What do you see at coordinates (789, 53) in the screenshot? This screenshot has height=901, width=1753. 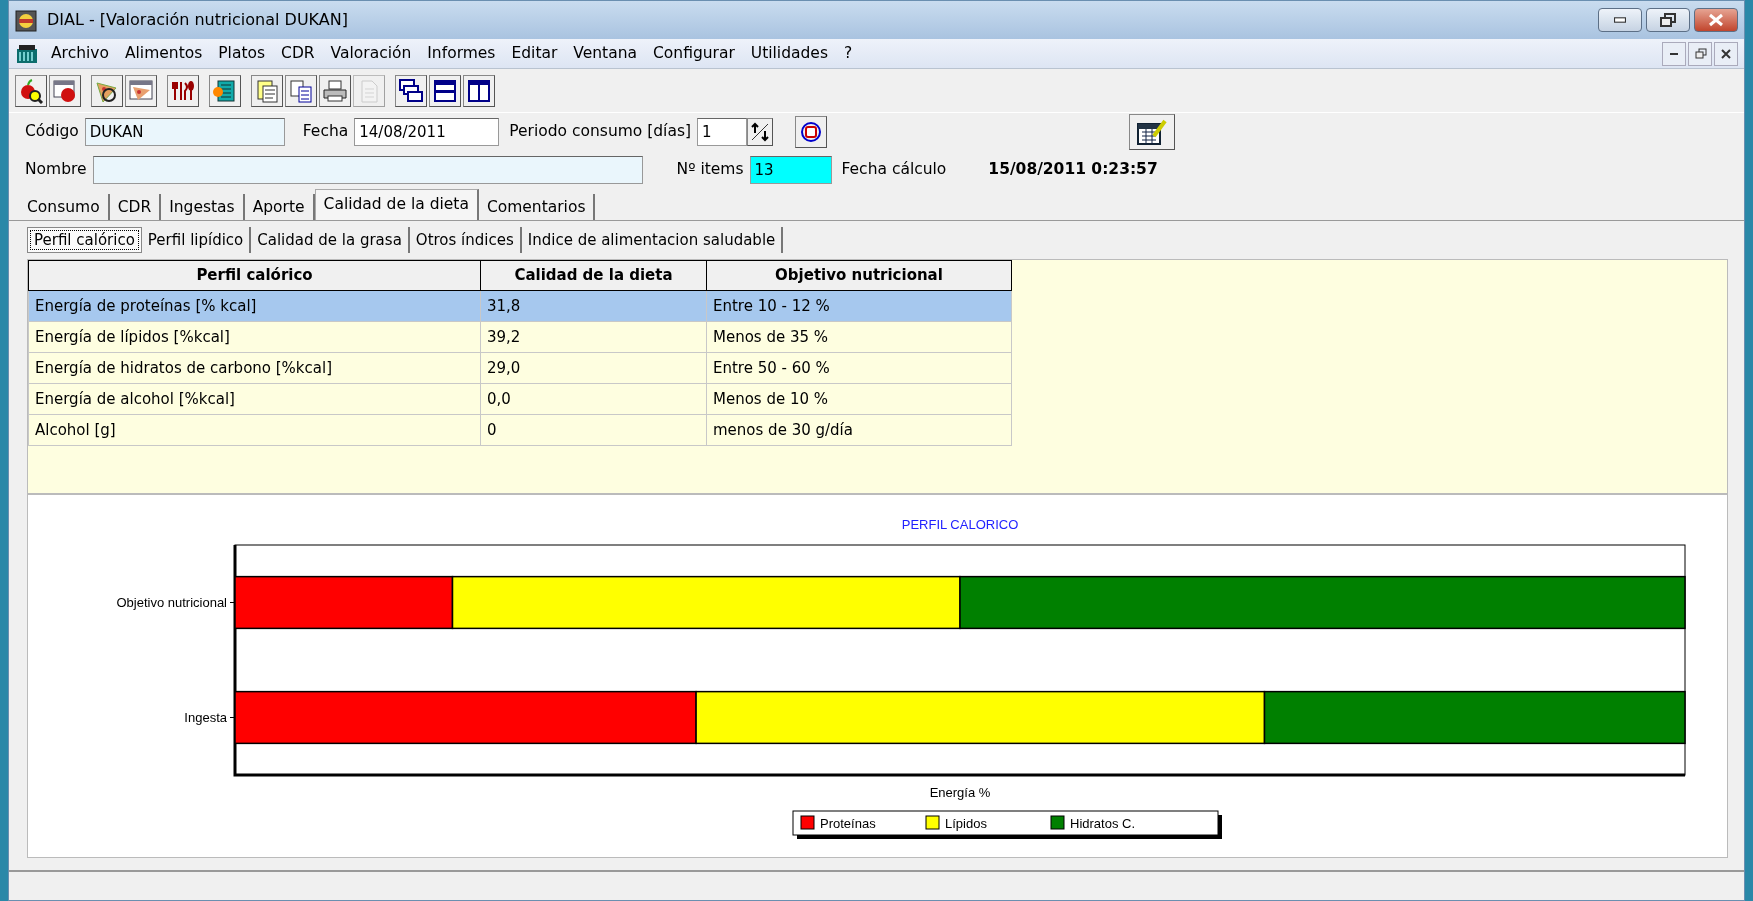 I see `menu-item: Utilidades` at bounding box center [789, 53].